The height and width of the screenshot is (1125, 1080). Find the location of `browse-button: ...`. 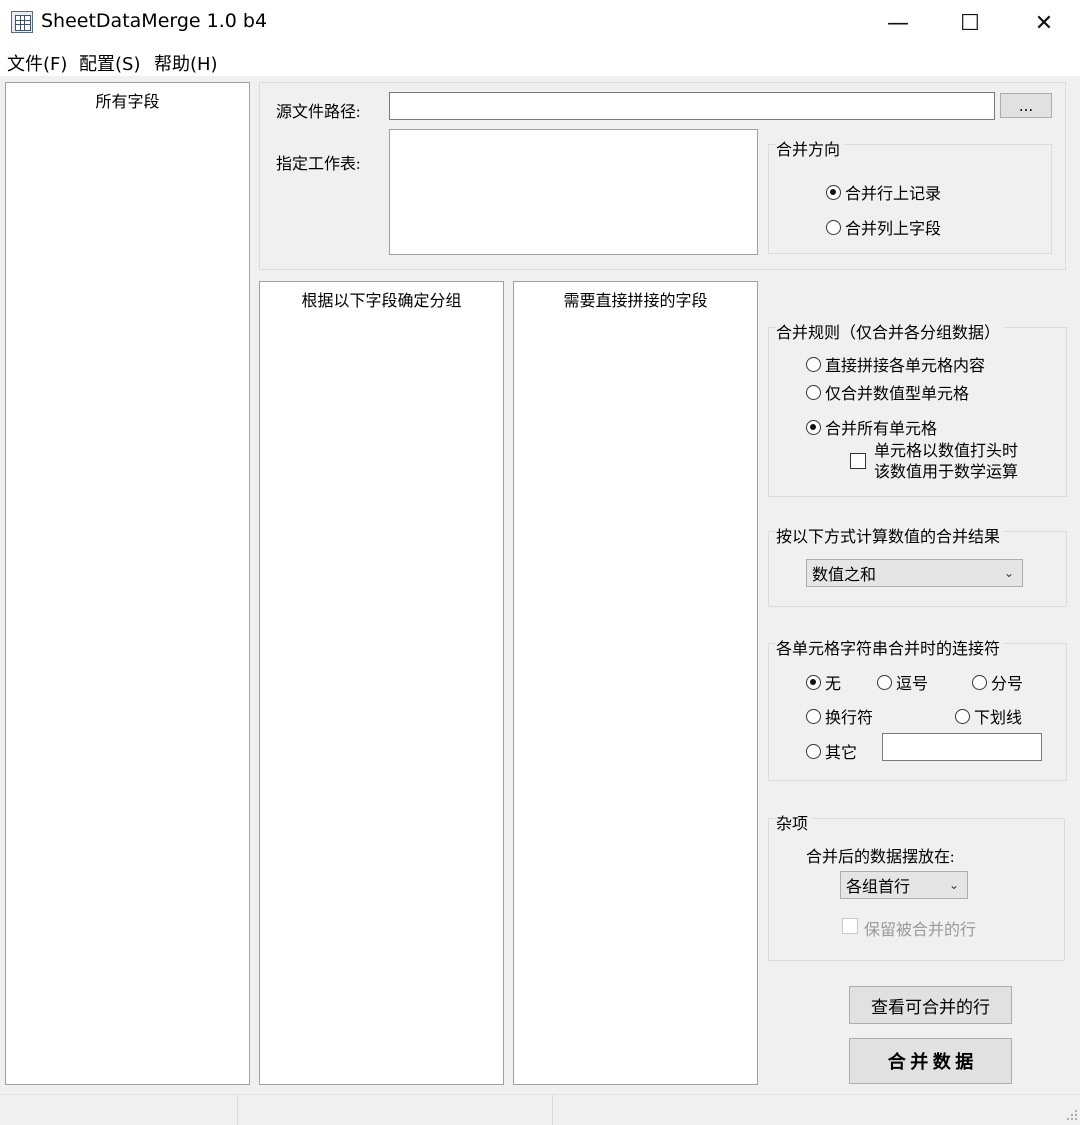

browse-button: ... is located at coordinates (1026, 105).